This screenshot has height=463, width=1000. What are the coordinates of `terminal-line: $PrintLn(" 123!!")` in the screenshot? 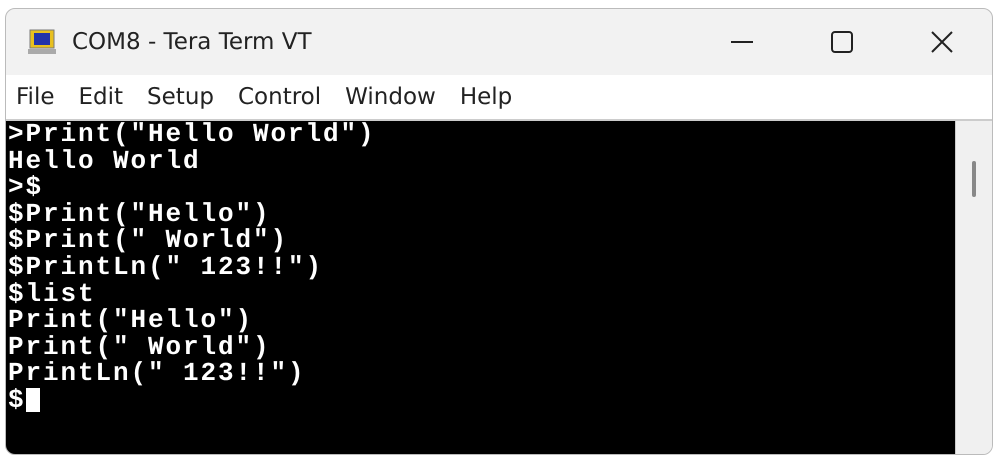 It's located at (166, 267).